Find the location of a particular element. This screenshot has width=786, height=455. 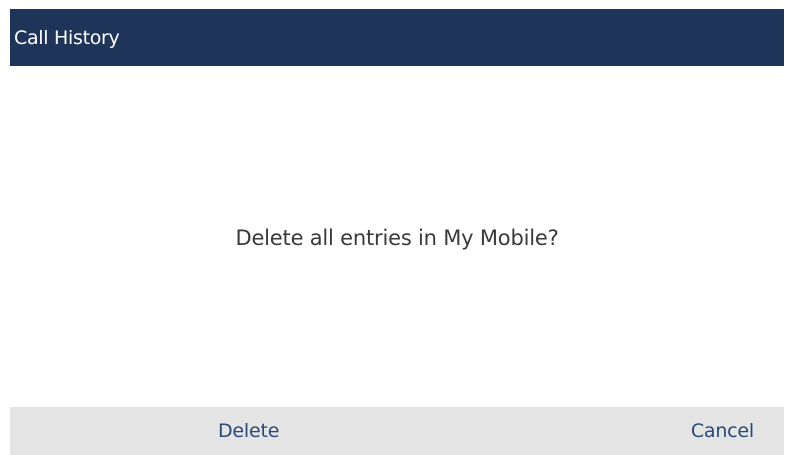

title-bar: Call History is located at coordinates (397, 37).